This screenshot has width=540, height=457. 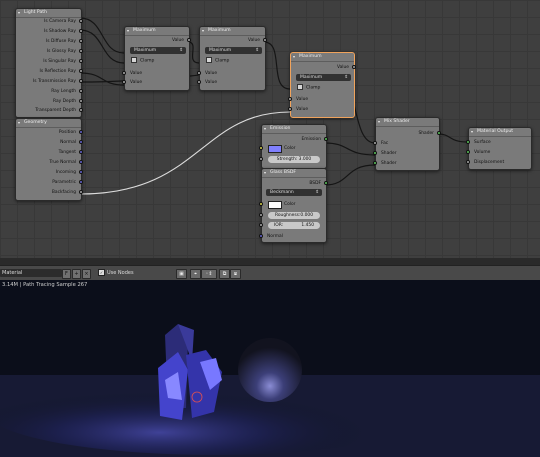 I want to click on ior-label: IOR:, so click(x=279, y=225).